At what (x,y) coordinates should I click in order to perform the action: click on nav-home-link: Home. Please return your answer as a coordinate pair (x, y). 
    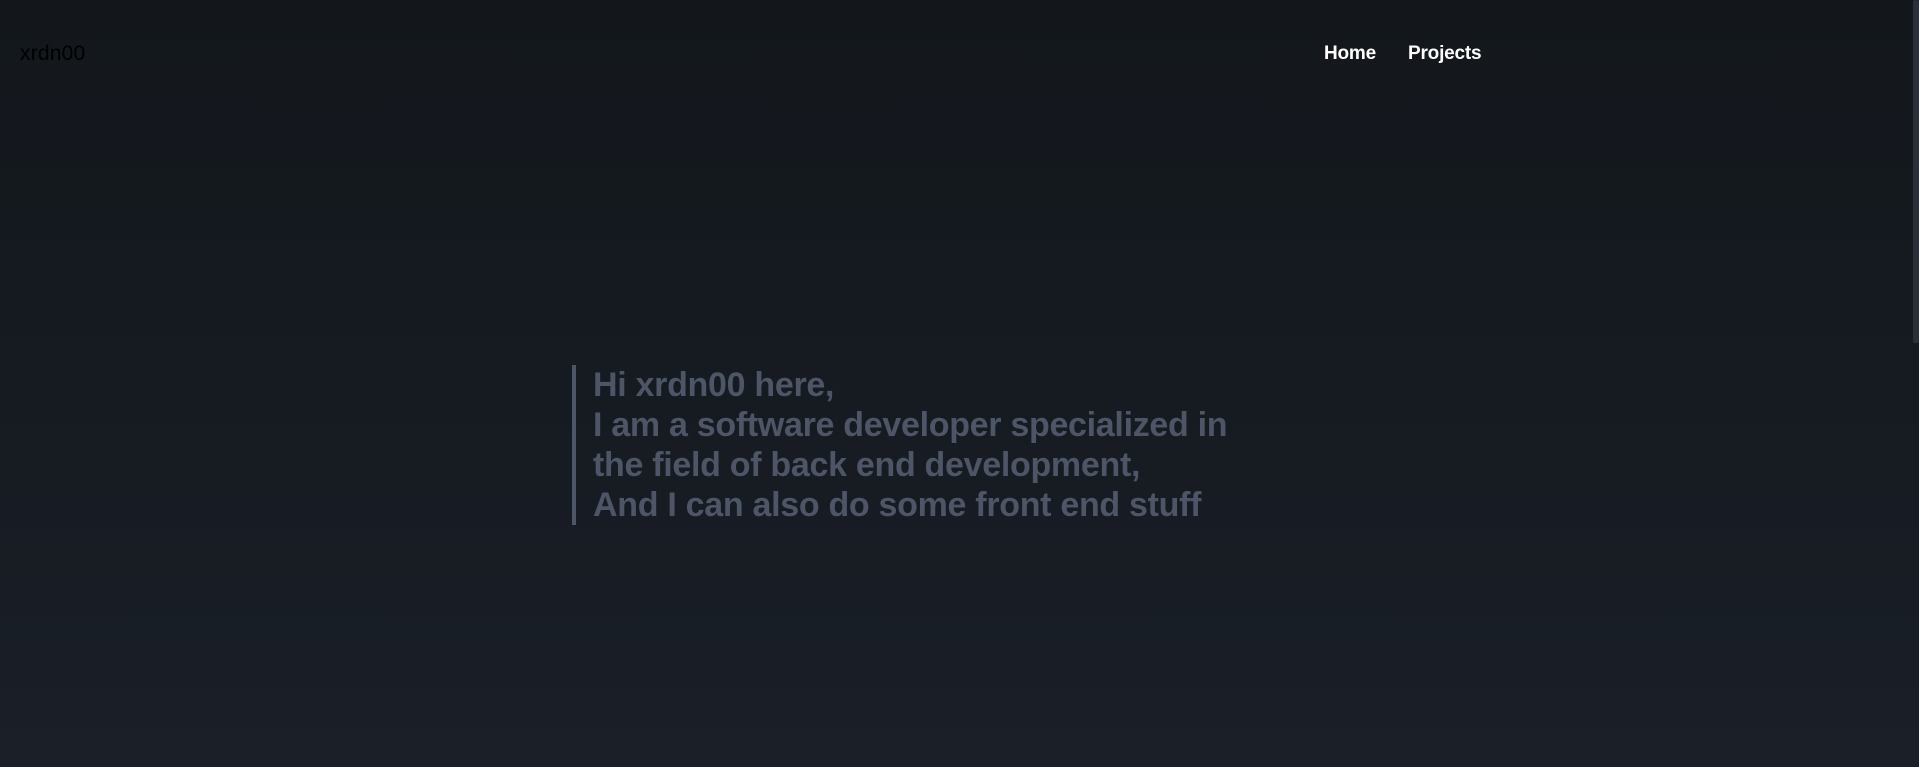
    Looking at the image, I should click on (1350, 54).